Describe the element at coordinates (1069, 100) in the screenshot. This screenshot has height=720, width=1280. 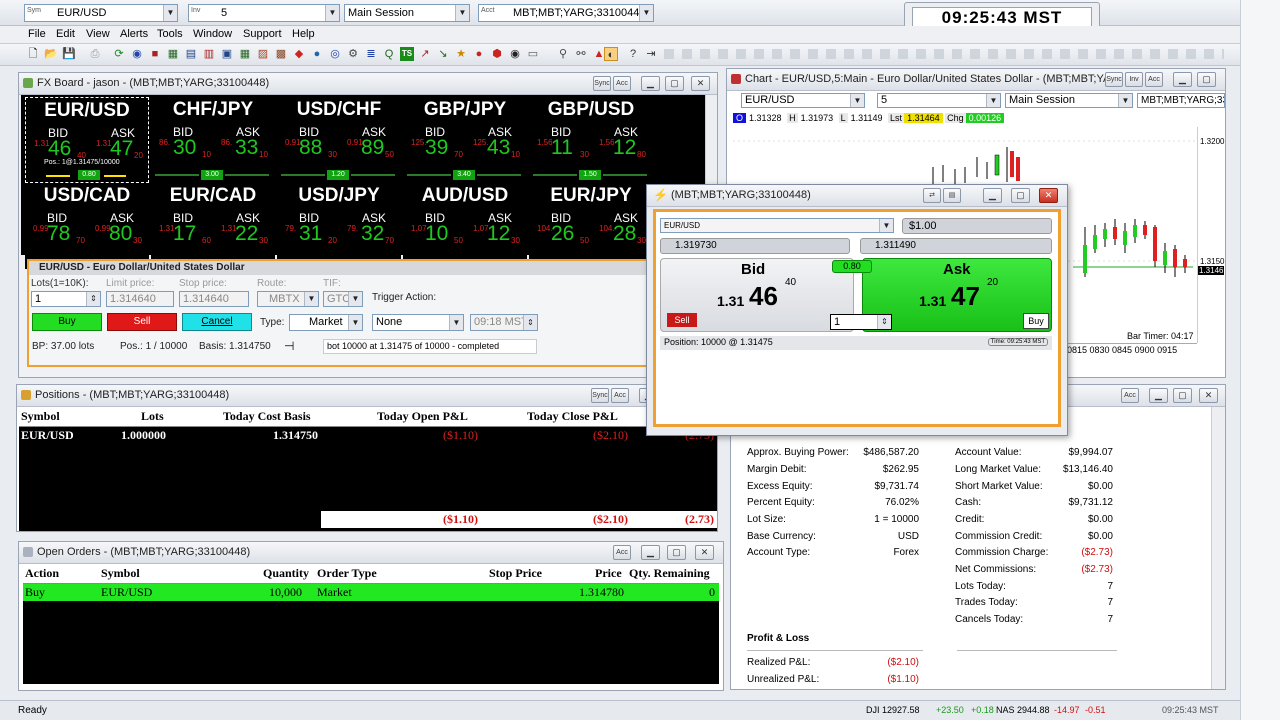
I see `chart-session-combo: Main Session ▼` at that location.